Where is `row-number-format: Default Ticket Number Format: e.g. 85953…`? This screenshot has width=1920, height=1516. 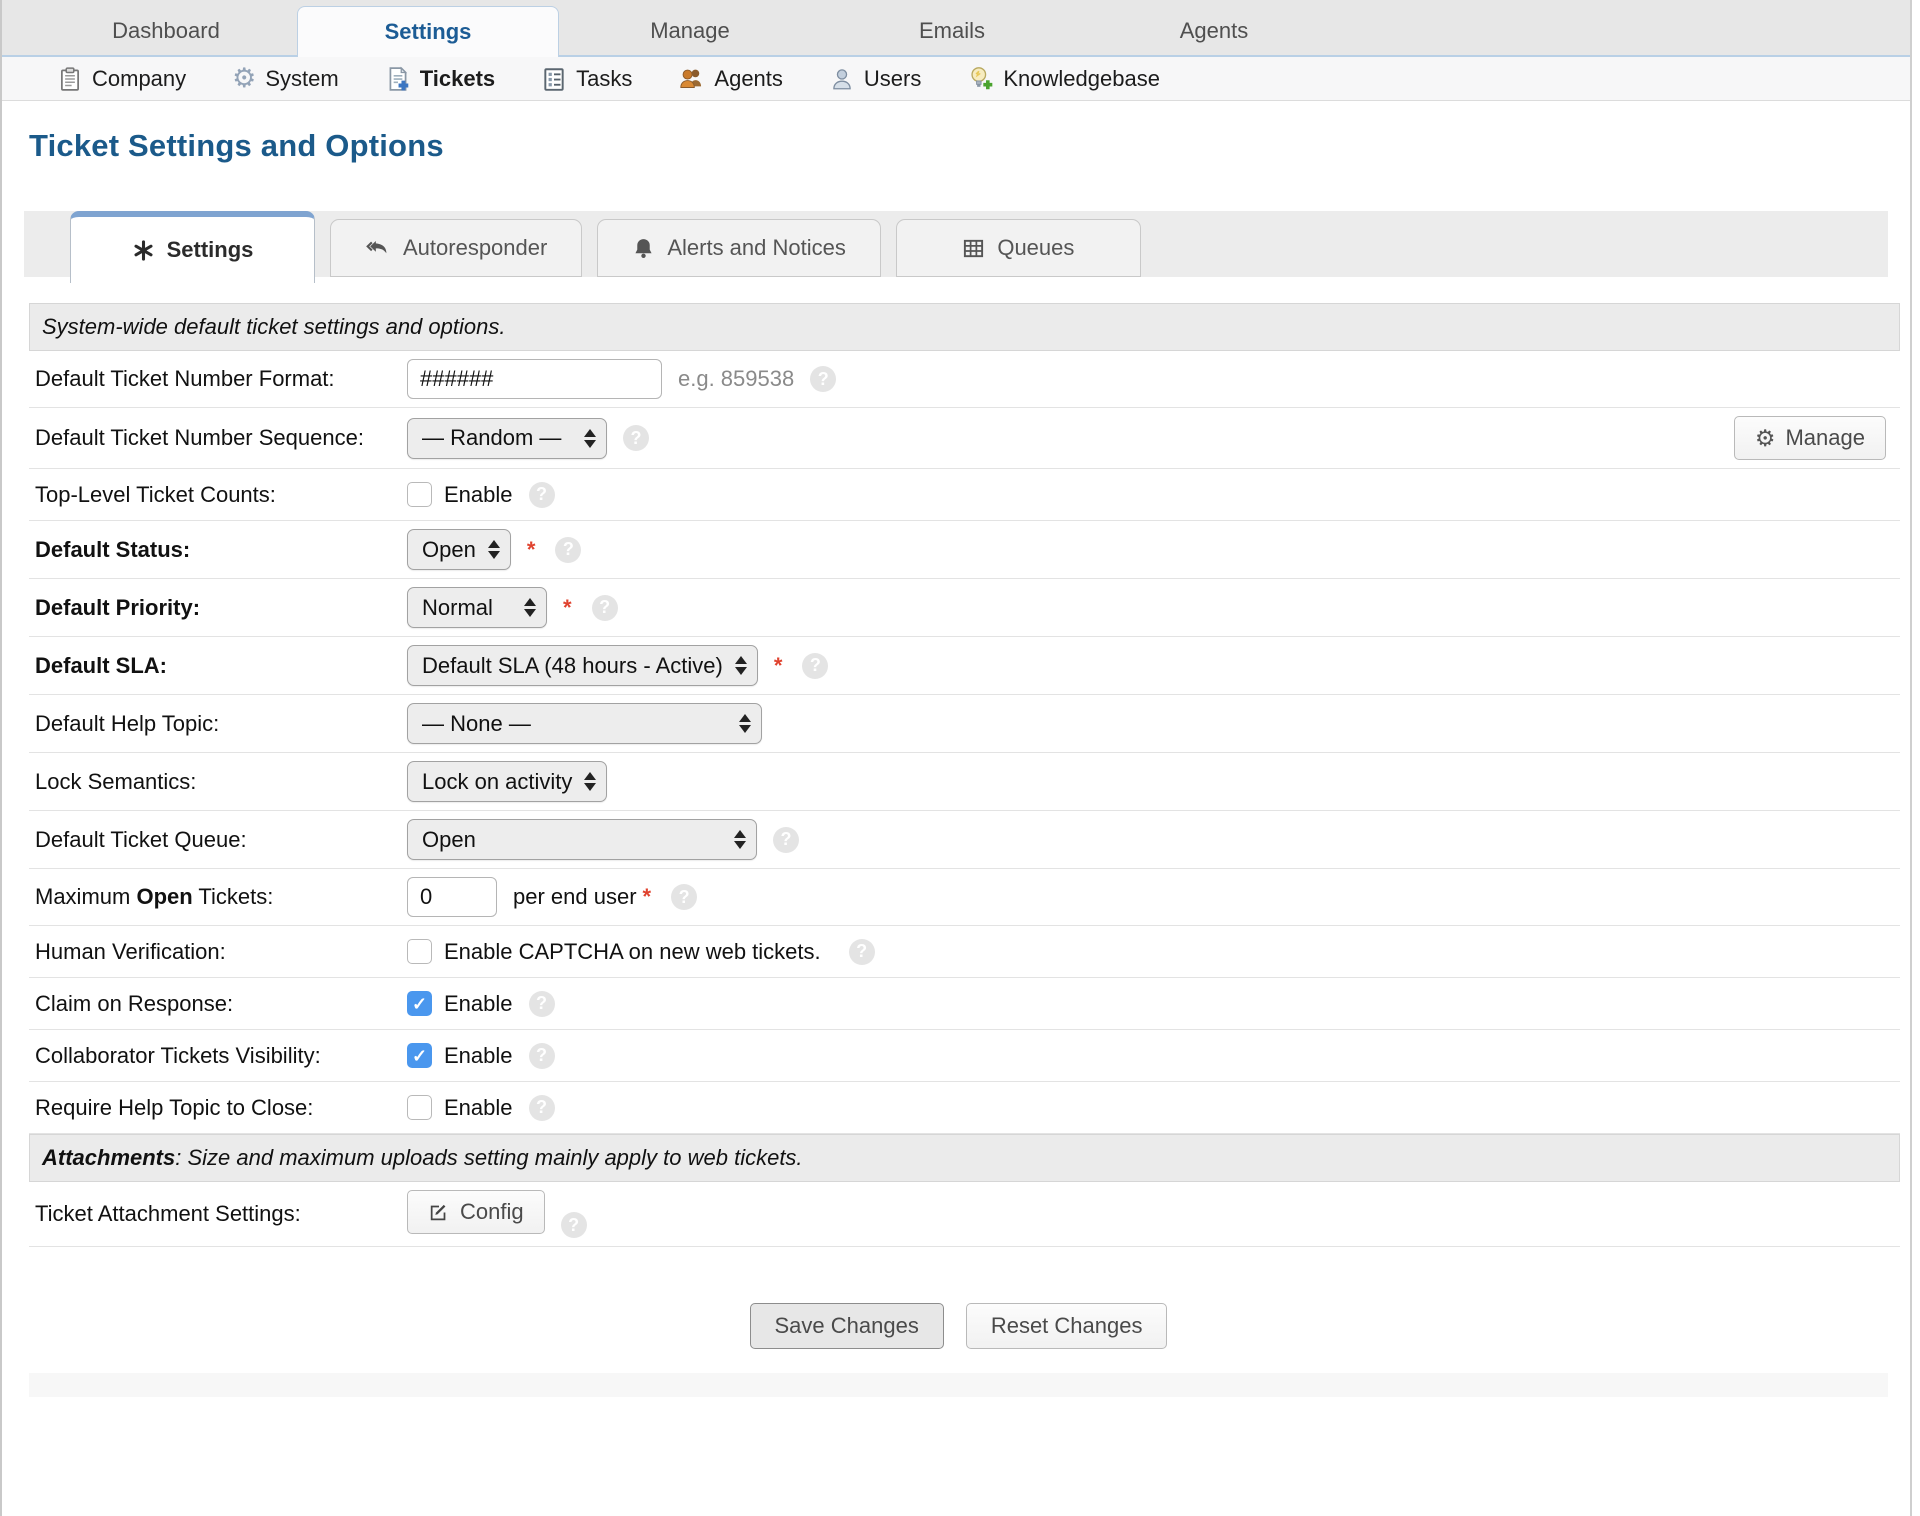 row-number-format: Default Ticket Number Format: e.g. 85953… is located at coordinates (964, 379).